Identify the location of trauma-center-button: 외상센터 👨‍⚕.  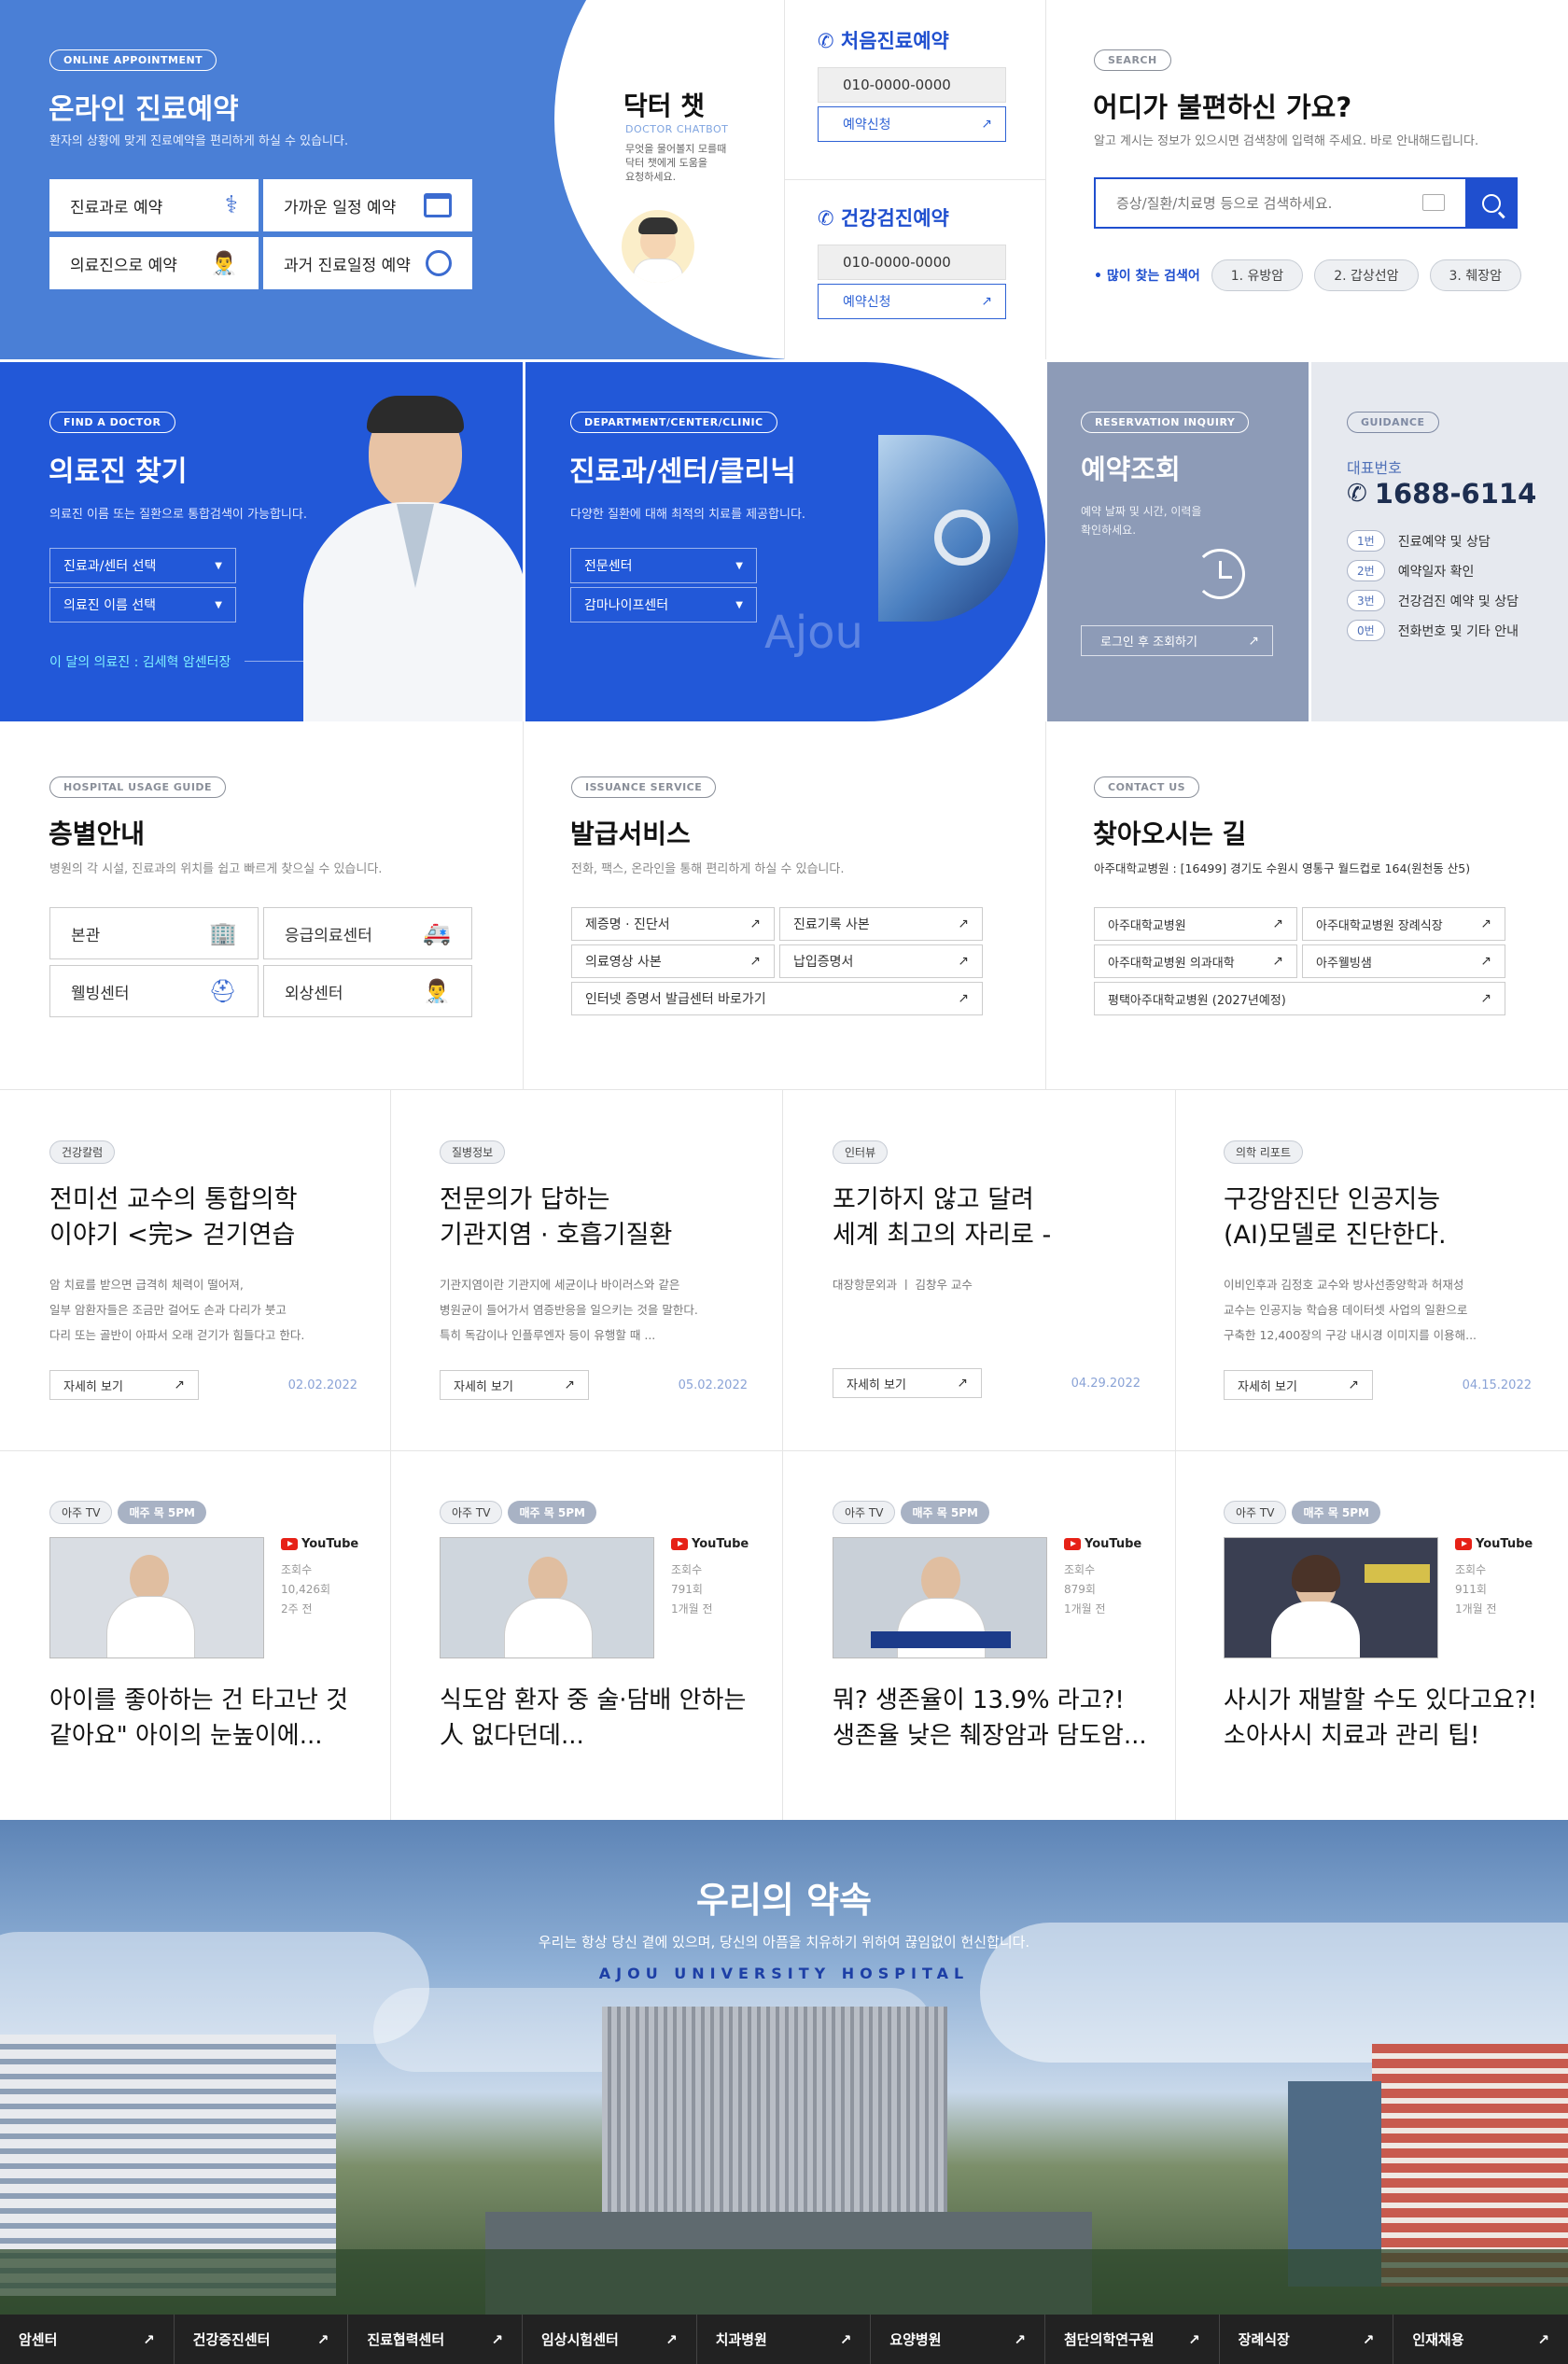
(367, 991).